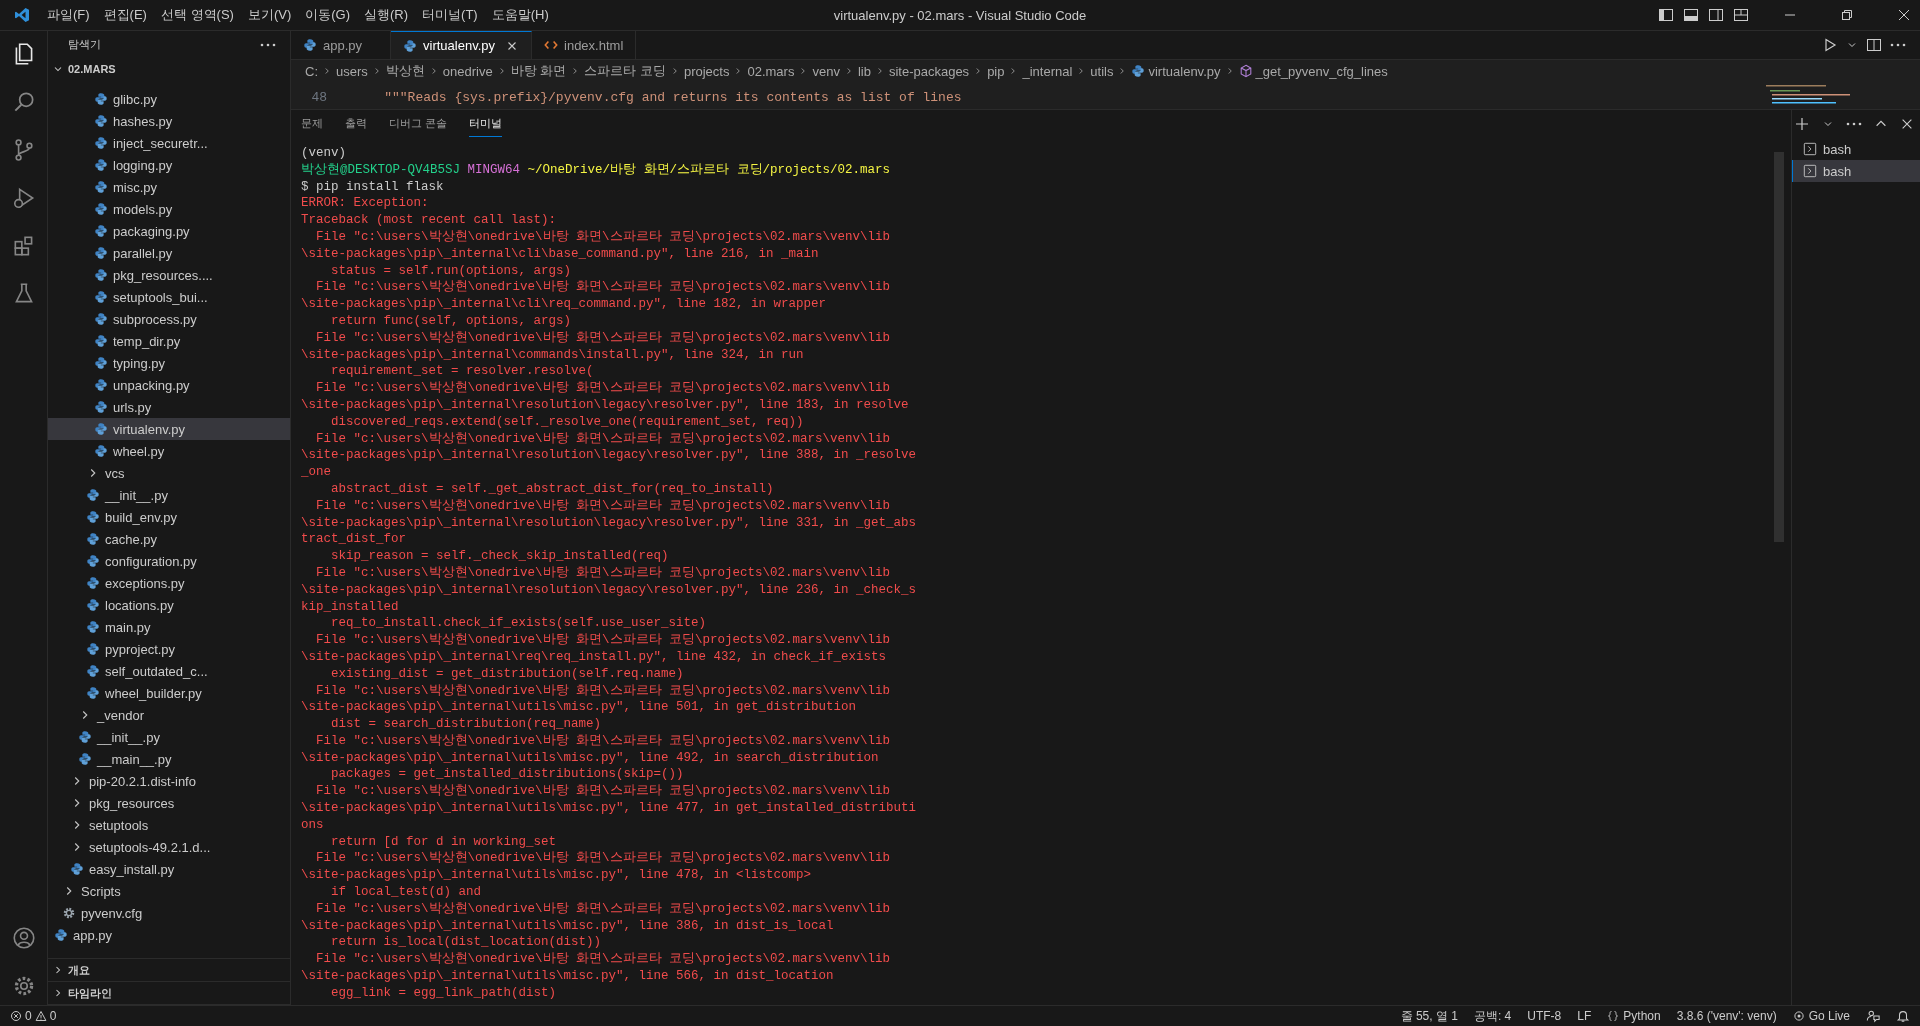 The height and width of the screenshot is (1026, 1920). What do you see at coordinates (1874, 45) in the screenshot?
I see `split-editor-icon` at bounding box center [1874, 45].